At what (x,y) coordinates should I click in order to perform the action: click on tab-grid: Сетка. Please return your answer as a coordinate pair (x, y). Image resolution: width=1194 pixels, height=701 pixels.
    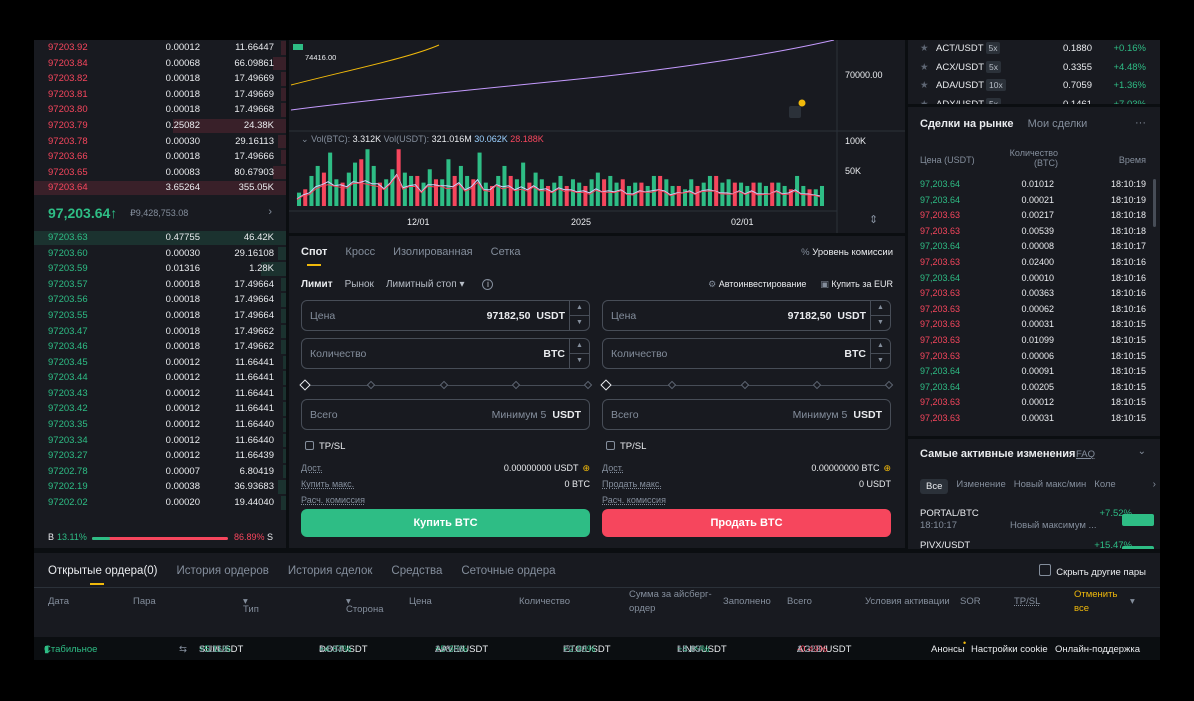
    Looking at the image, I should click on (506, 252).